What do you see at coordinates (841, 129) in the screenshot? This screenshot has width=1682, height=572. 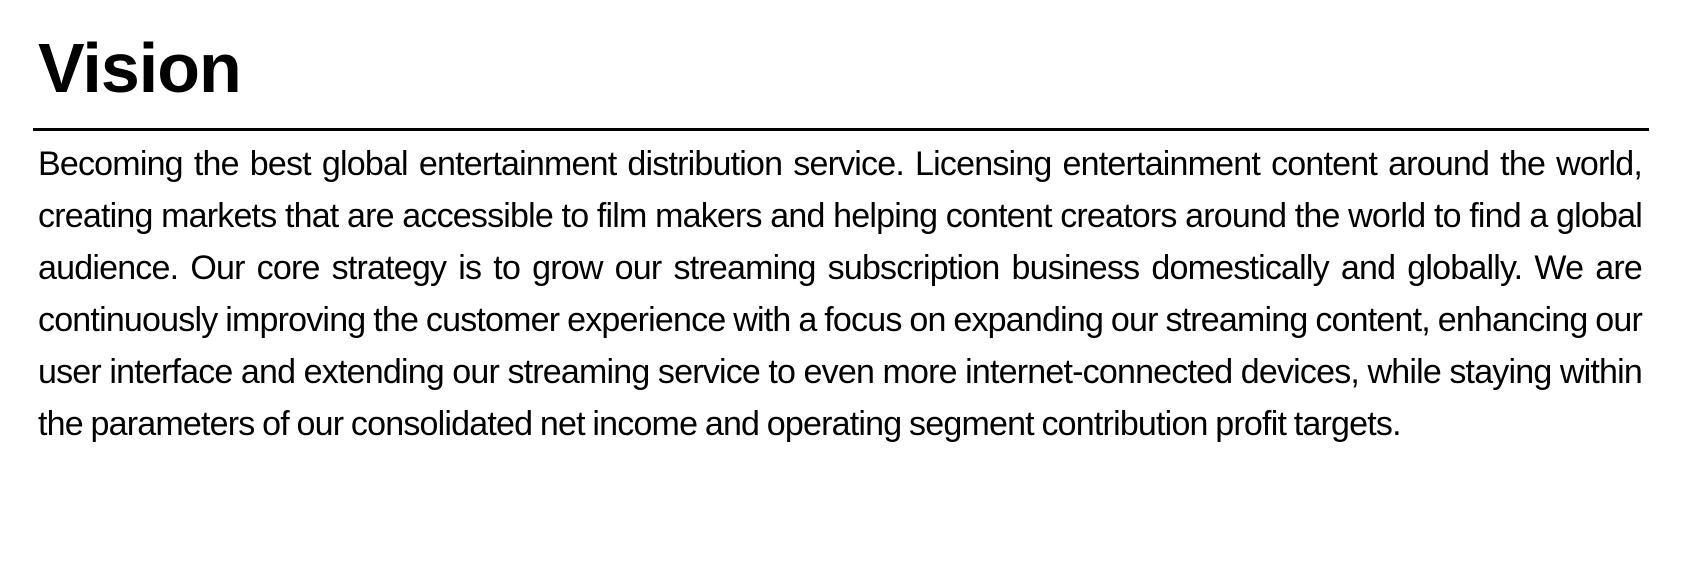 I see `heading-divider` at bounding box center [841, 129].